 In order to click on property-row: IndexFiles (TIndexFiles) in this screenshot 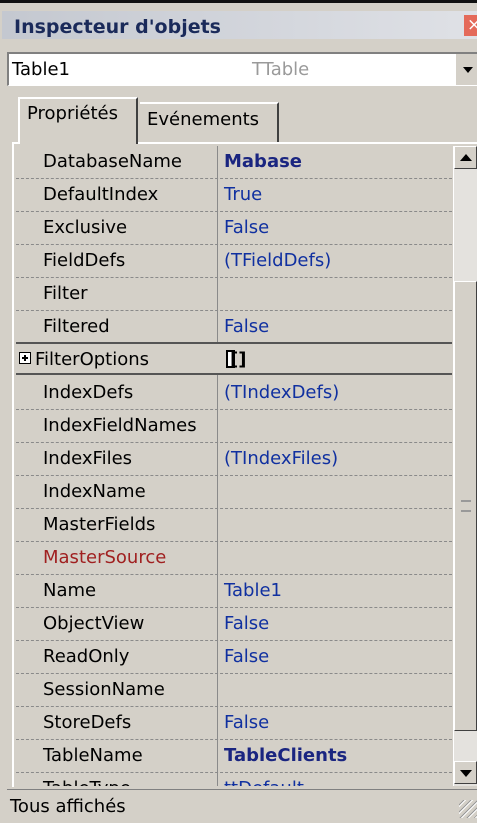, I will do `click(234, 459)`.